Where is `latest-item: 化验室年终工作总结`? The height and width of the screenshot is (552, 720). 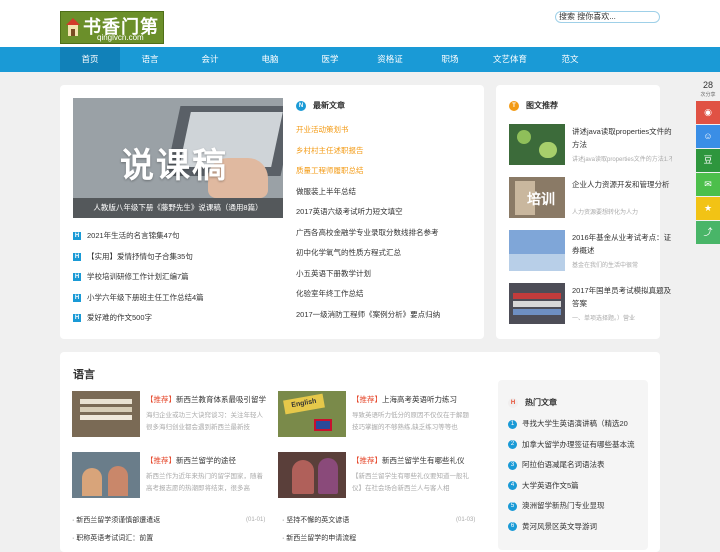 latest-item: 化验室年终工作总结 is located at coordinates (386, 298).